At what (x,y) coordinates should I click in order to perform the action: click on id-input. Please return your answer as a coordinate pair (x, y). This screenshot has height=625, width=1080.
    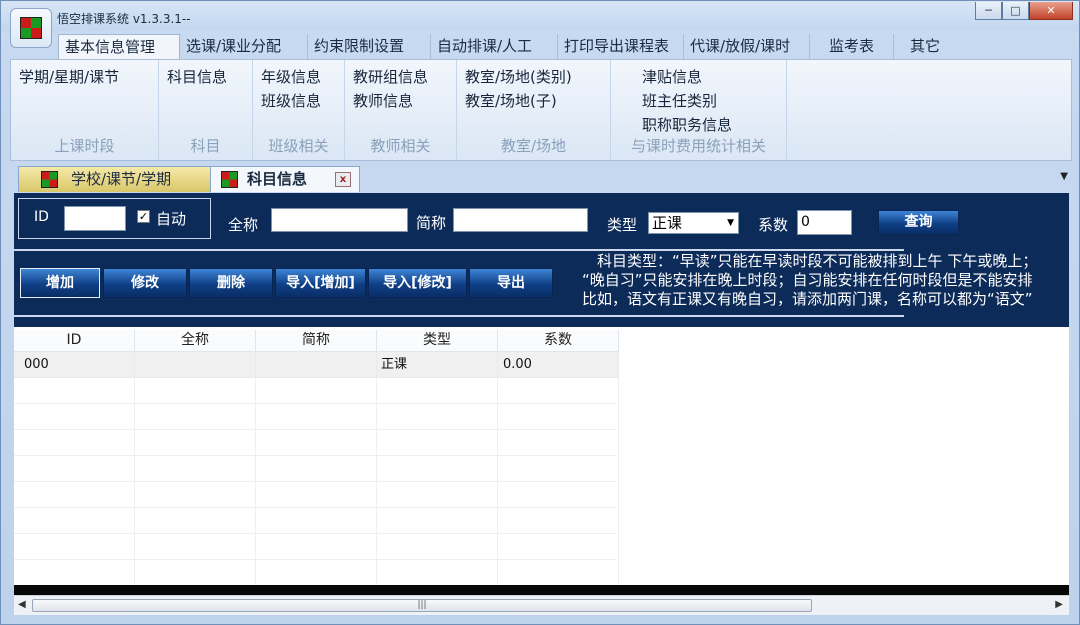
    Looking at the image, I should click on (95, 218).